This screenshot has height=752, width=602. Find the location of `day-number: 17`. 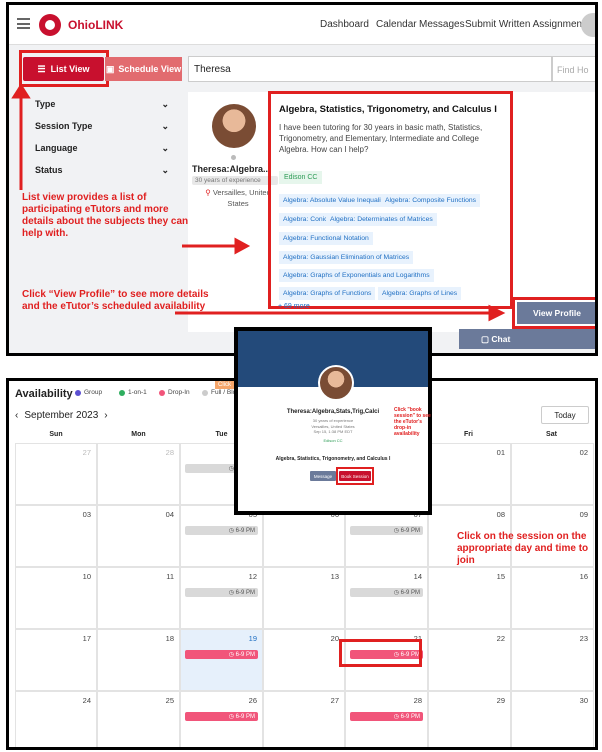

day-number: 17 is located at coordinates (86, 638).